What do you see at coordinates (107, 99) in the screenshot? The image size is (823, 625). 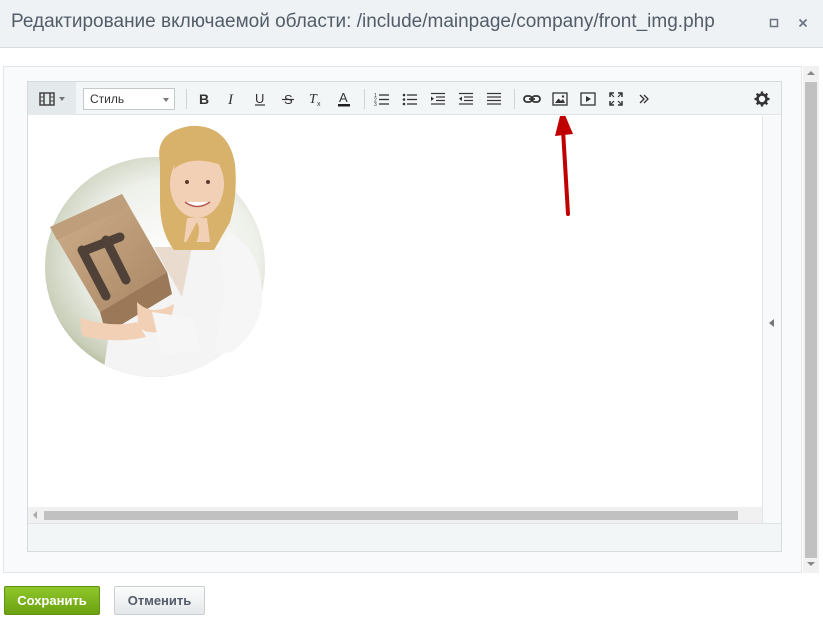 I see `style-select-value: Стиль` at bounding box center [107, 99].